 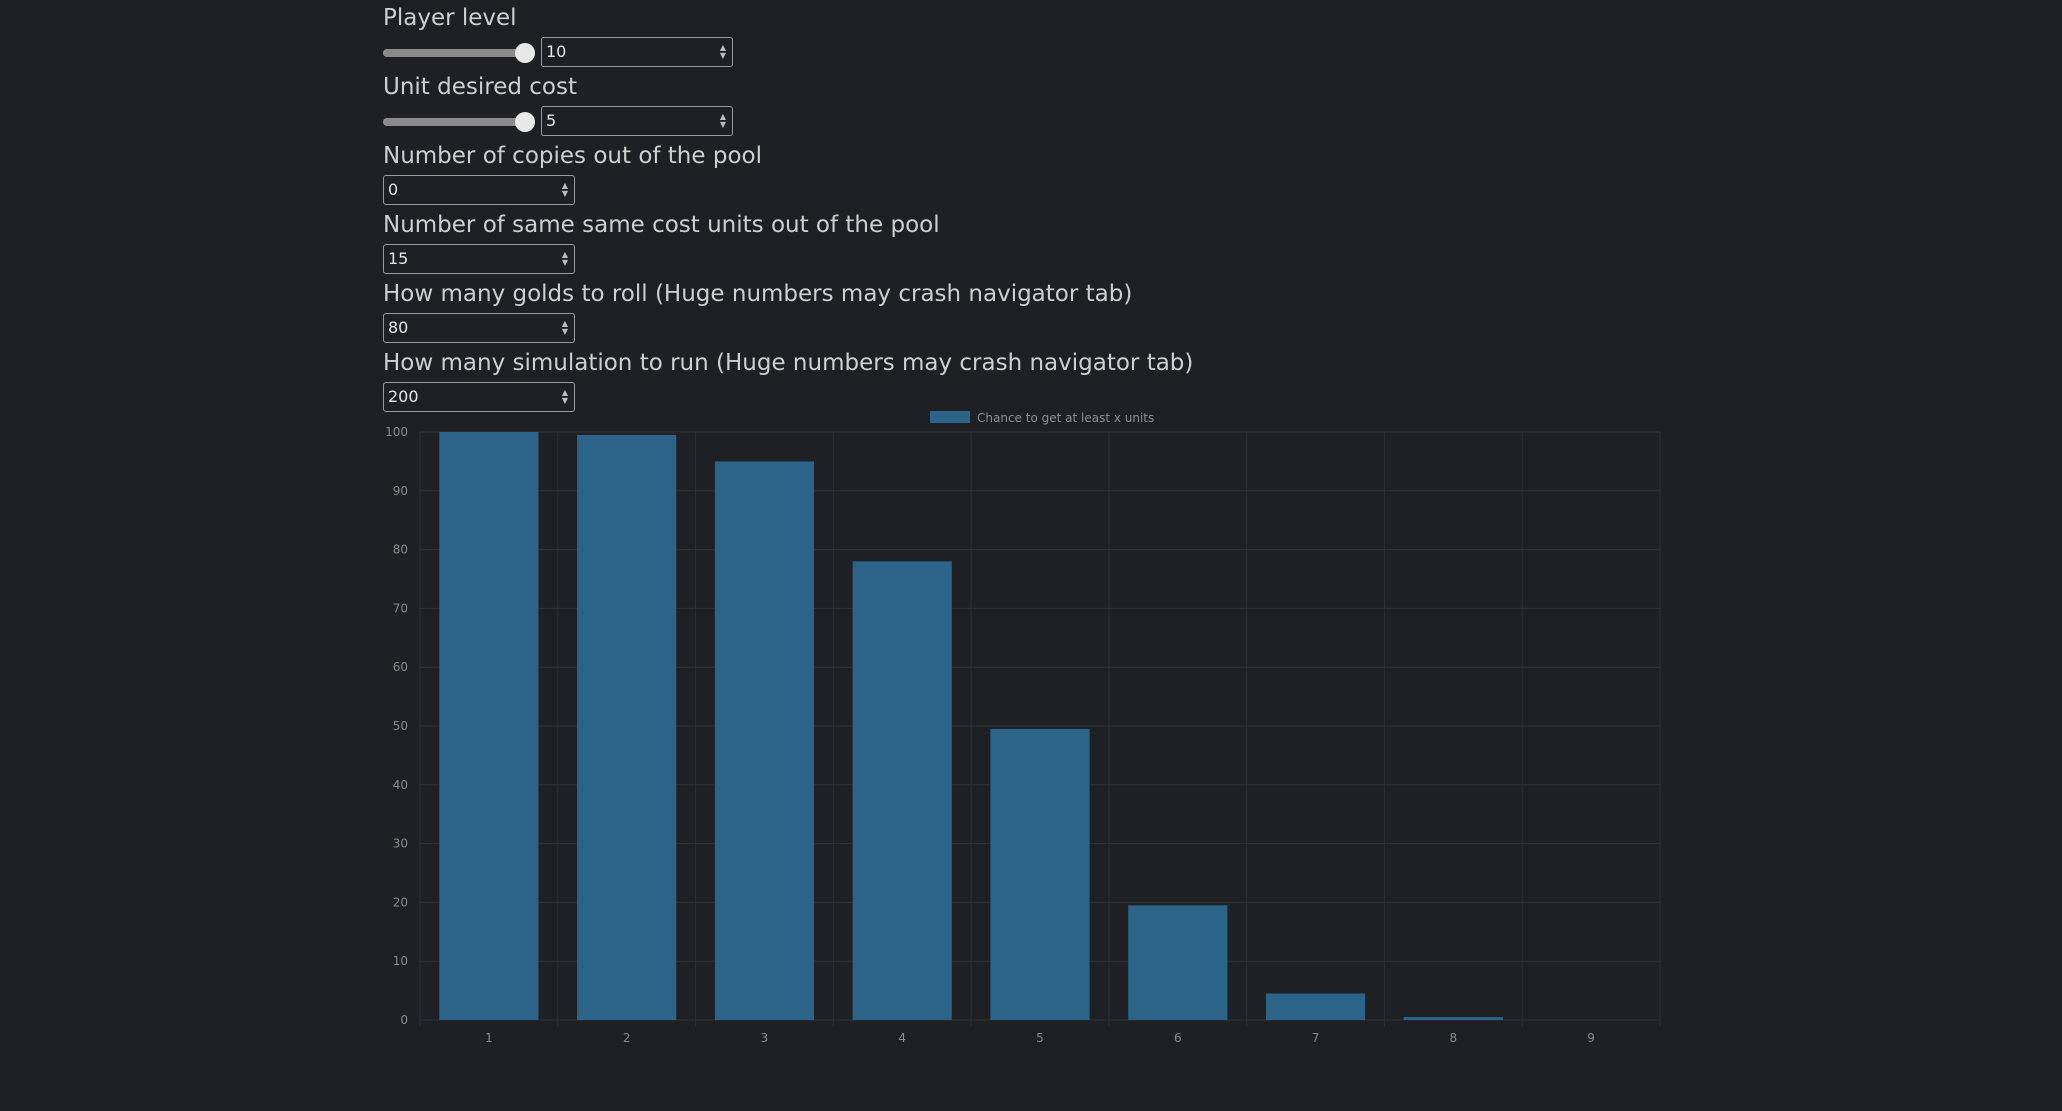 What do you see at coordinates (1454, 1038) in the screenshot?
I see `x-tick-label: 8` at bounding box center [1454, 1038].